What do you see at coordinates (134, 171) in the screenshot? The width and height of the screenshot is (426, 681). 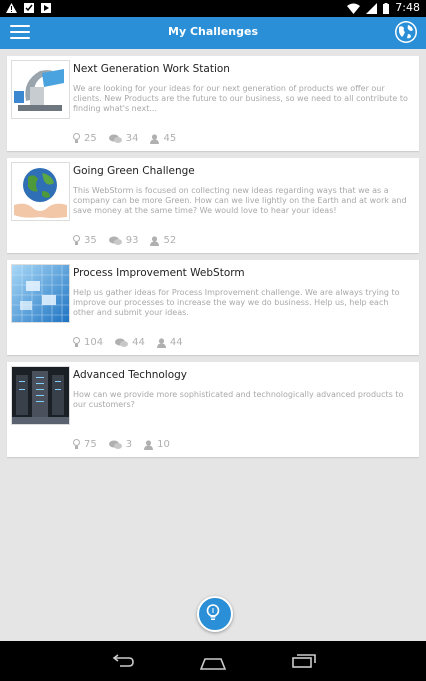 I see `challenge-title: Going Green Challenge` at bounding box center [134, 171].